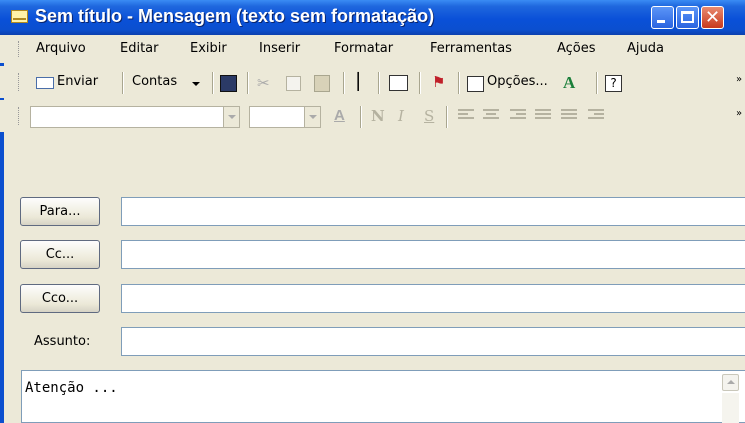  Describe the element at coordinates (228, 83) in the screenshot. I see `save-icon` at that location.